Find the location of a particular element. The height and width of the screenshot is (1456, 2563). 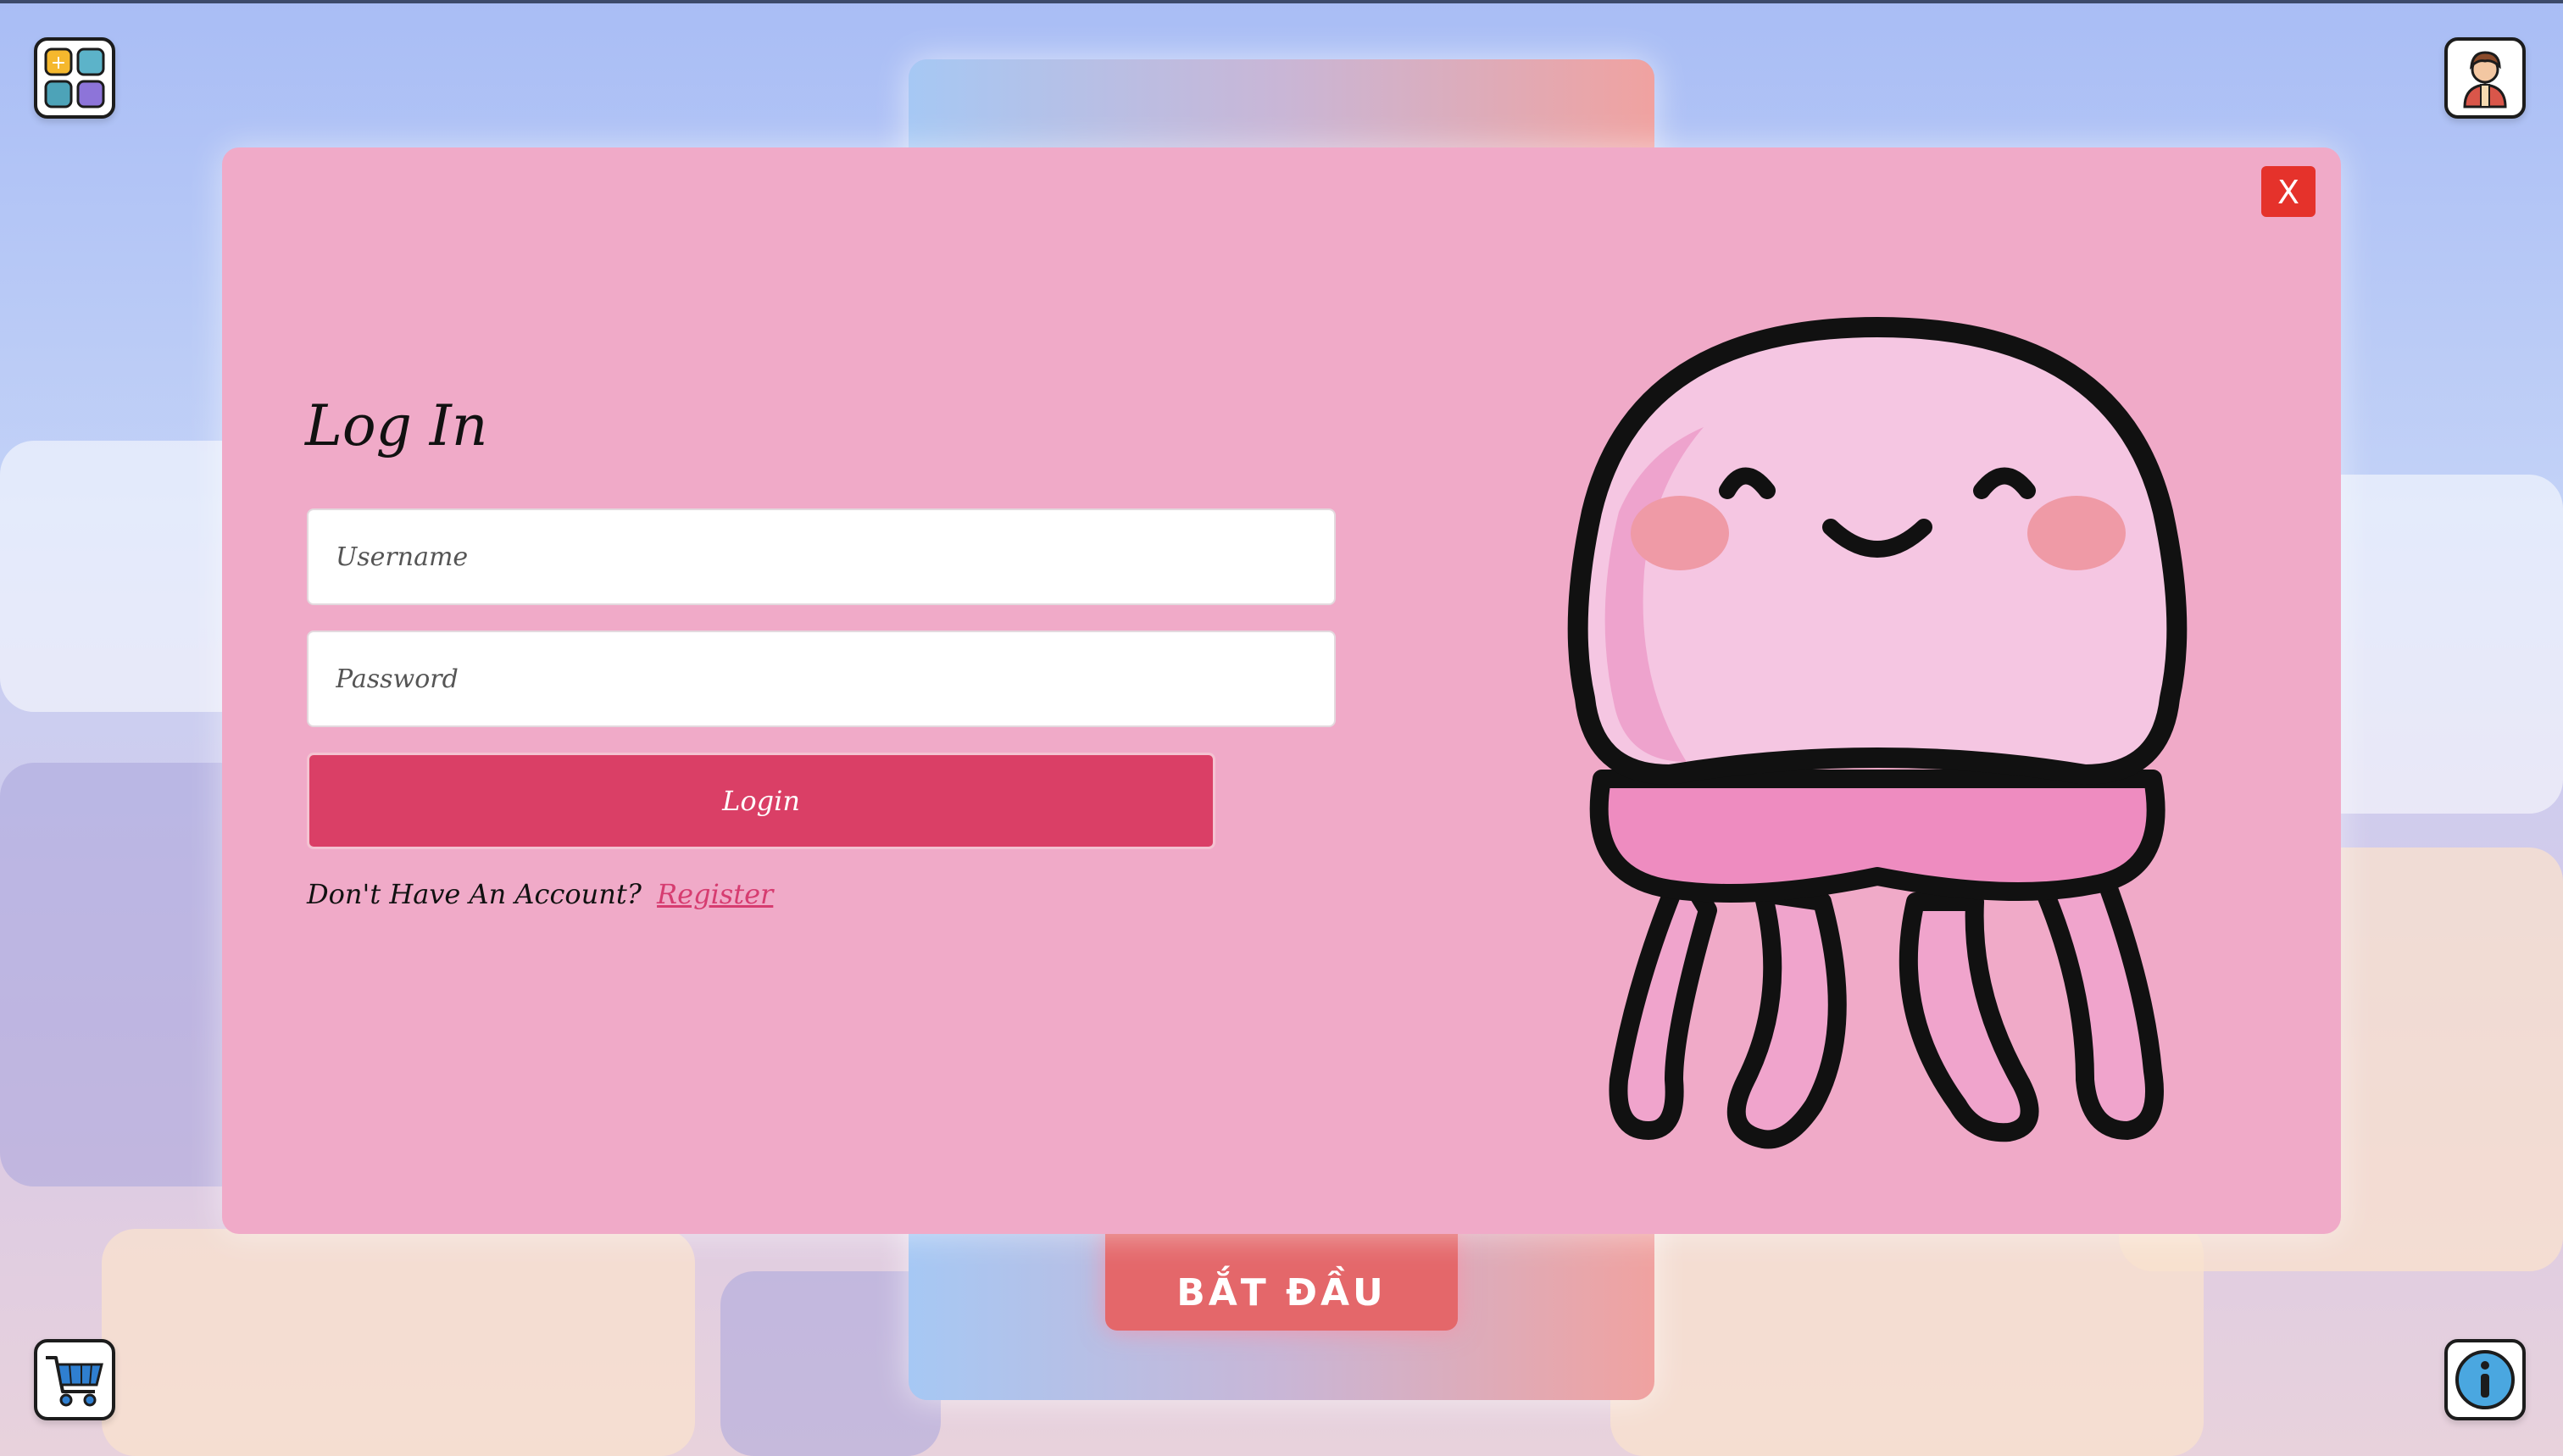

start-button-label: BẮT ĐẦU is located at coordinates (1281, 1292).